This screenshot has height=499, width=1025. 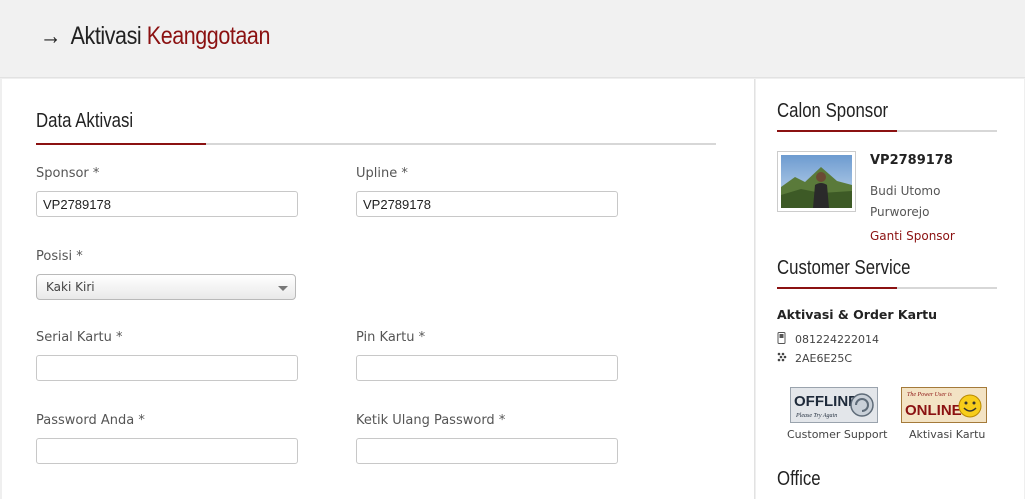 I want to click on avatar, so click(x=816, y=181).